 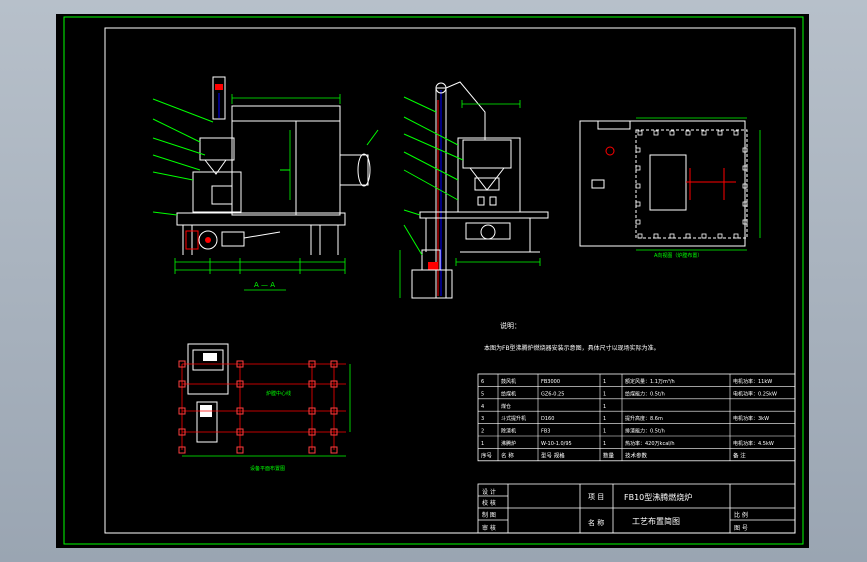 I want to click on design-label: 设 计, so click(x=489, y=492).